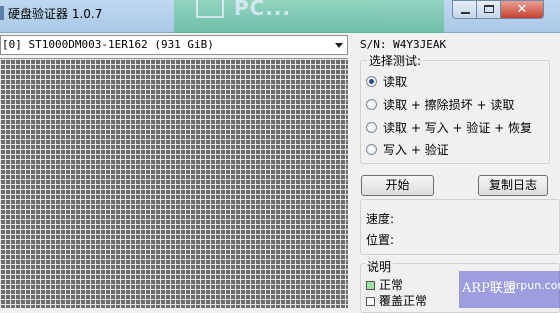  What do you see at coordinates (379, 266) in the screenshot?
I see `legend-title: 说明` at bounding box center [379, 266].